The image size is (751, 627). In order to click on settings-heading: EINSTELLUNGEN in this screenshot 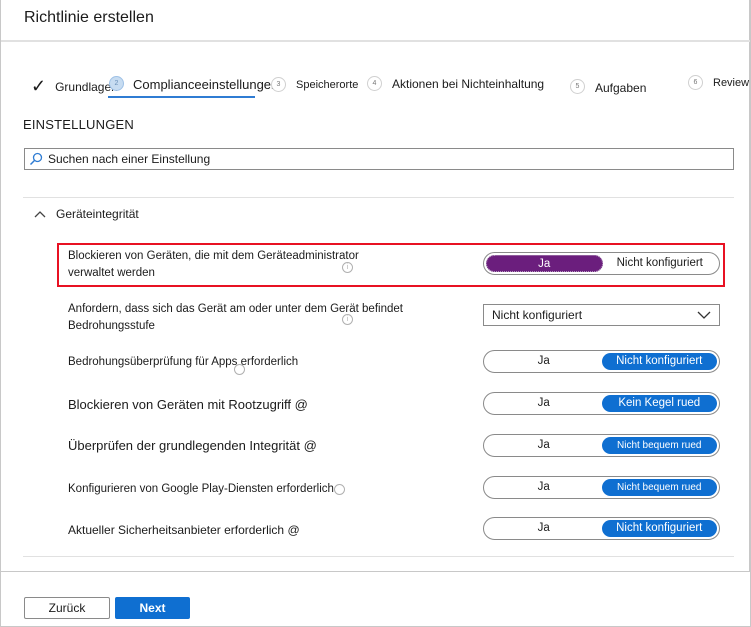, I will do `click(78, 124)`.